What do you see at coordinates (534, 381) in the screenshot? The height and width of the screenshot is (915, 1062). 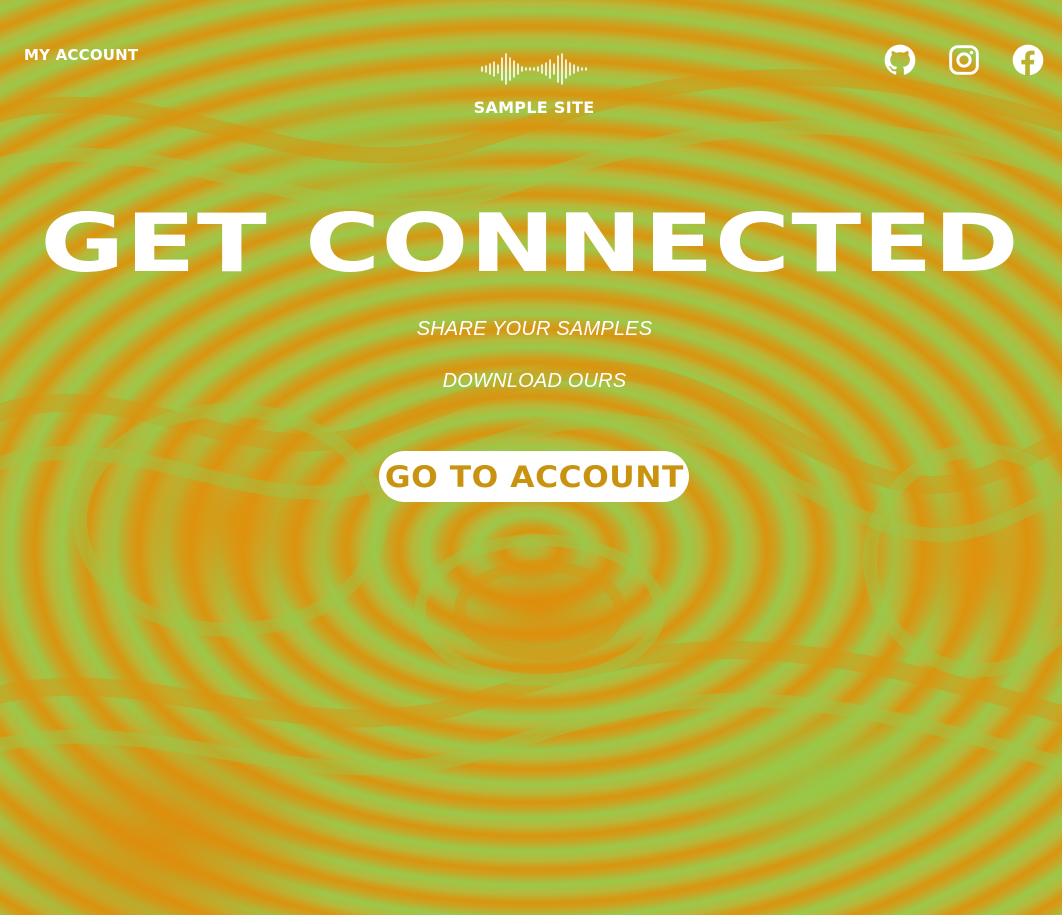 I see `hero-line-download: DOWNLOAD OURS` at bounding box center [534, 381].